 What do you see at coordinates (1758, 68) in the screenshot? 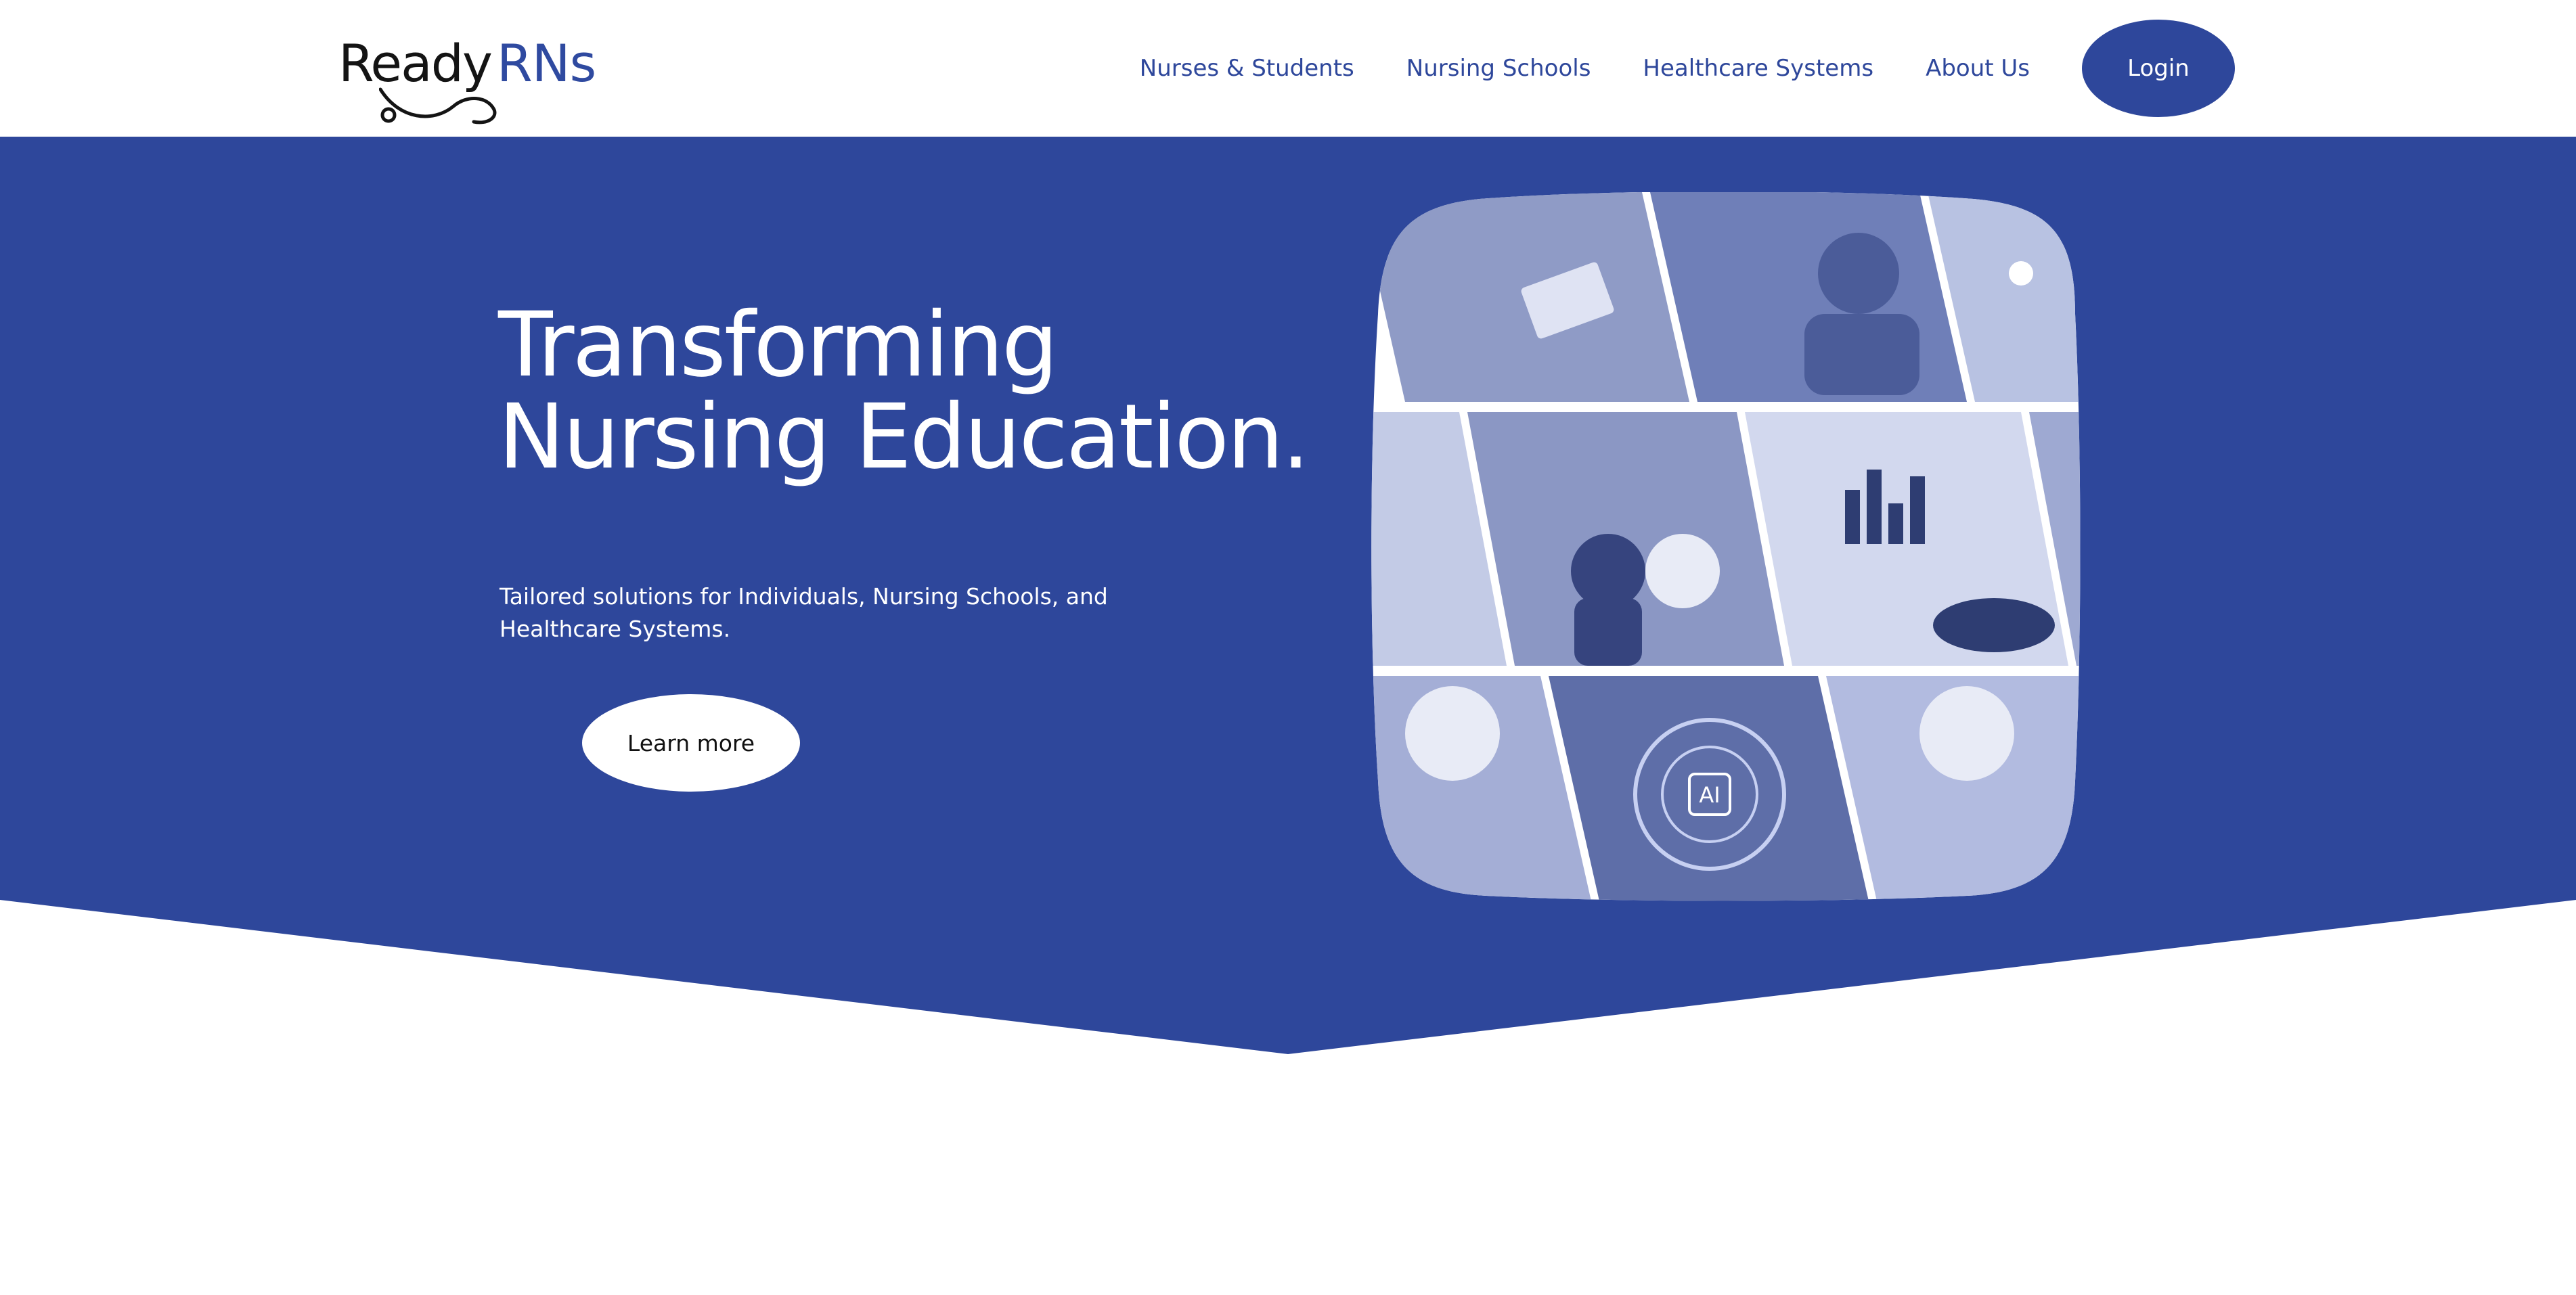
I see `nav-healthcare-systems: Healthcare Systems` at bounding box center [1758, 68].